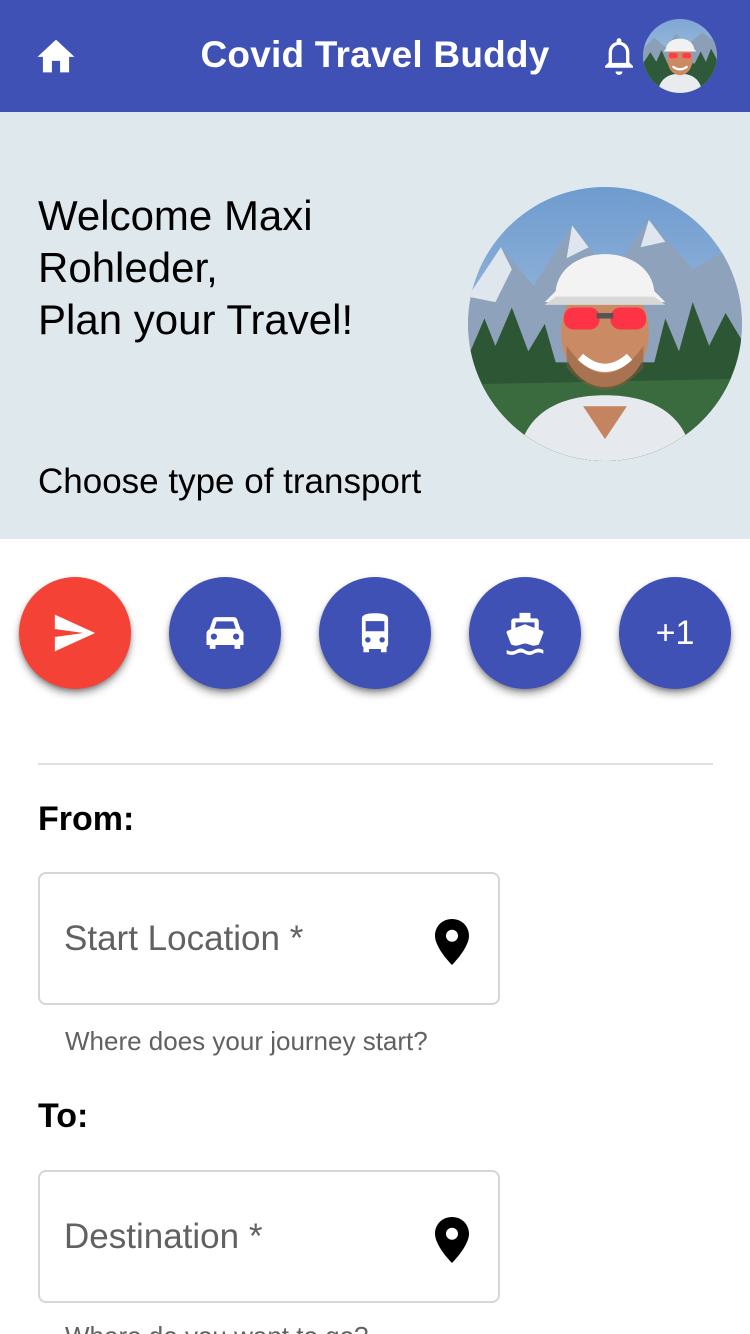 The image size is (750, 1334). I want to click on transport-ship-button, so click(525, 633).